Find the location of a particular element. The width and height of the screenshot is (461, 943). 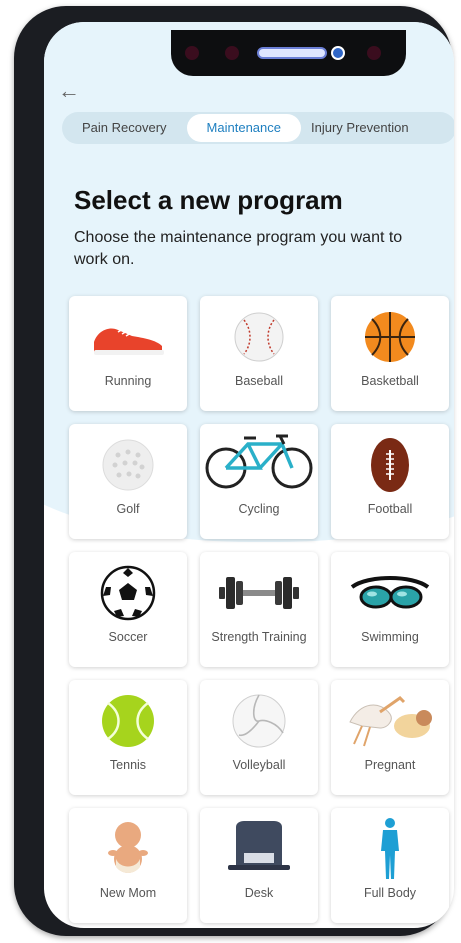

dumbbell-icon is located at coordinates (259, 593).